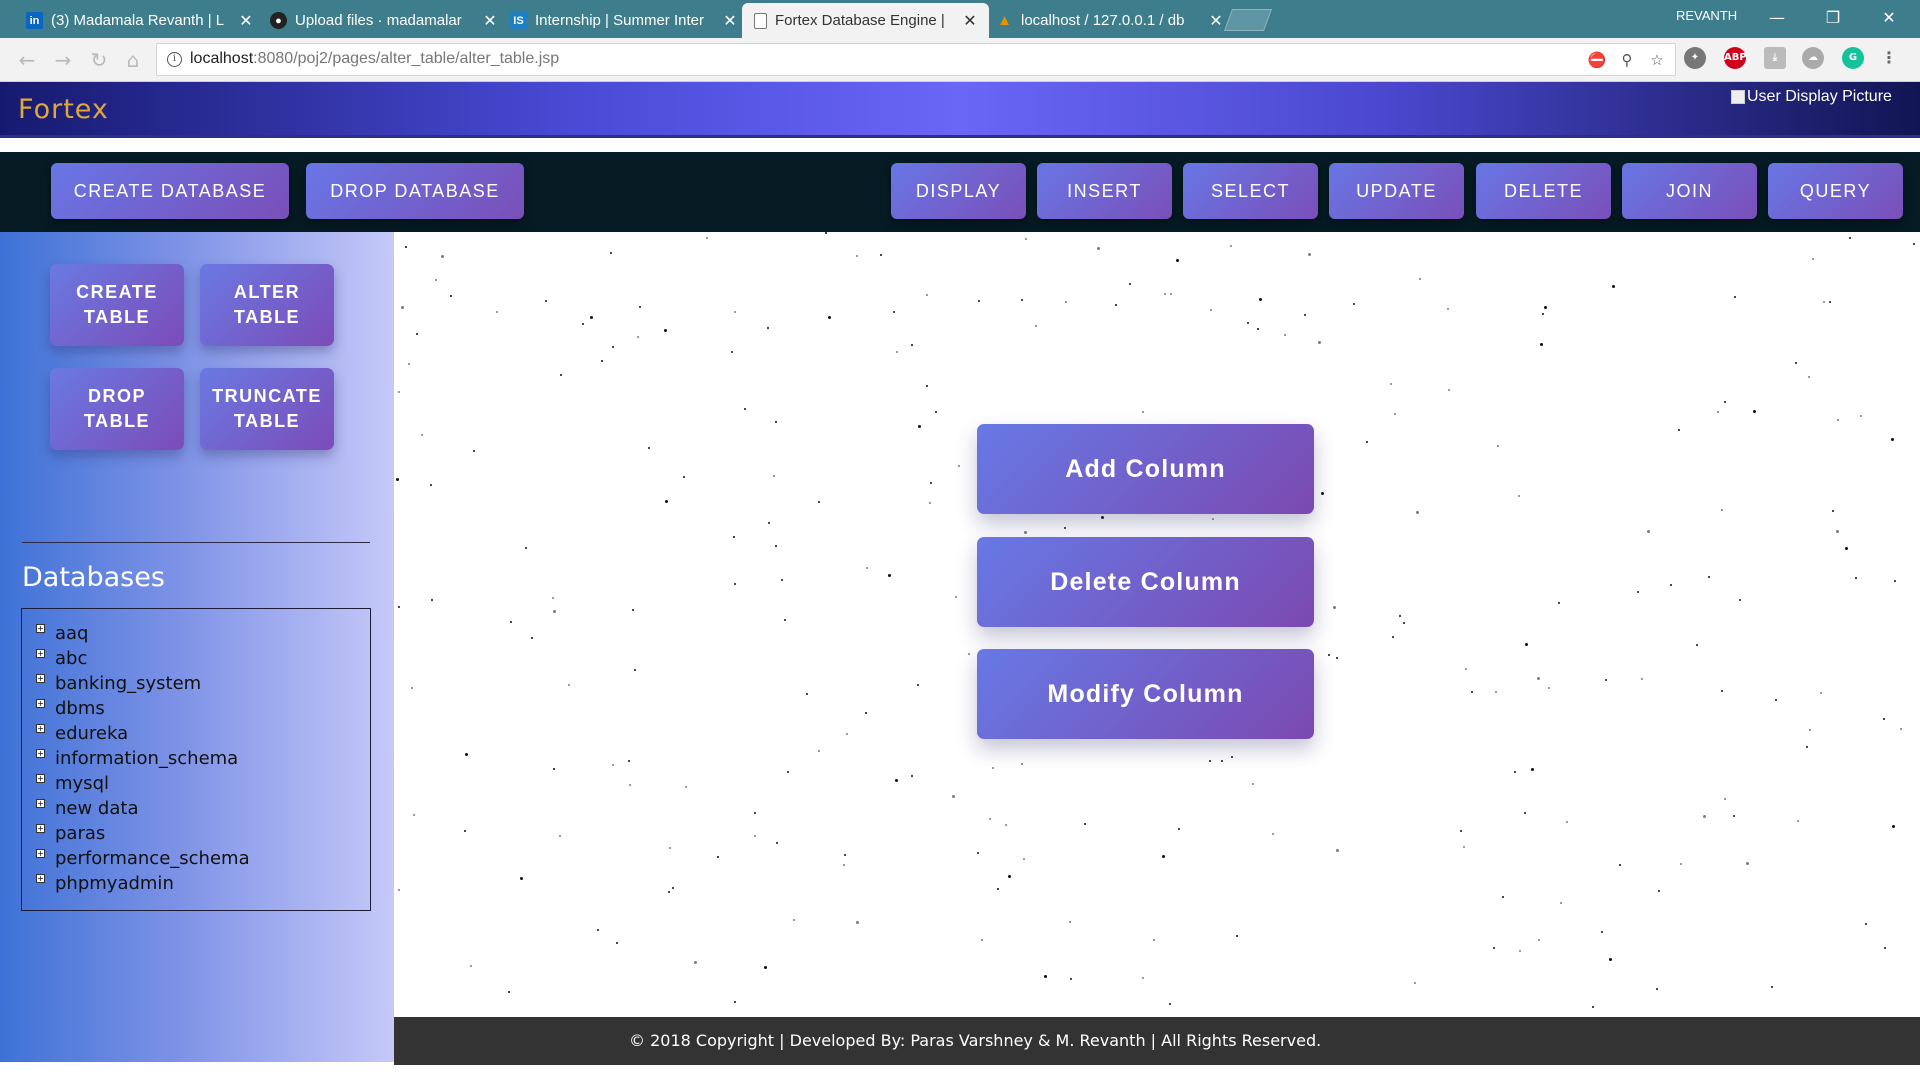 The width and height of the screenshot is (1920, 1080). Describe the element at coordinates (1145, 694) in the screenshot. I see `modify-column-button: Modify Column` at that location.